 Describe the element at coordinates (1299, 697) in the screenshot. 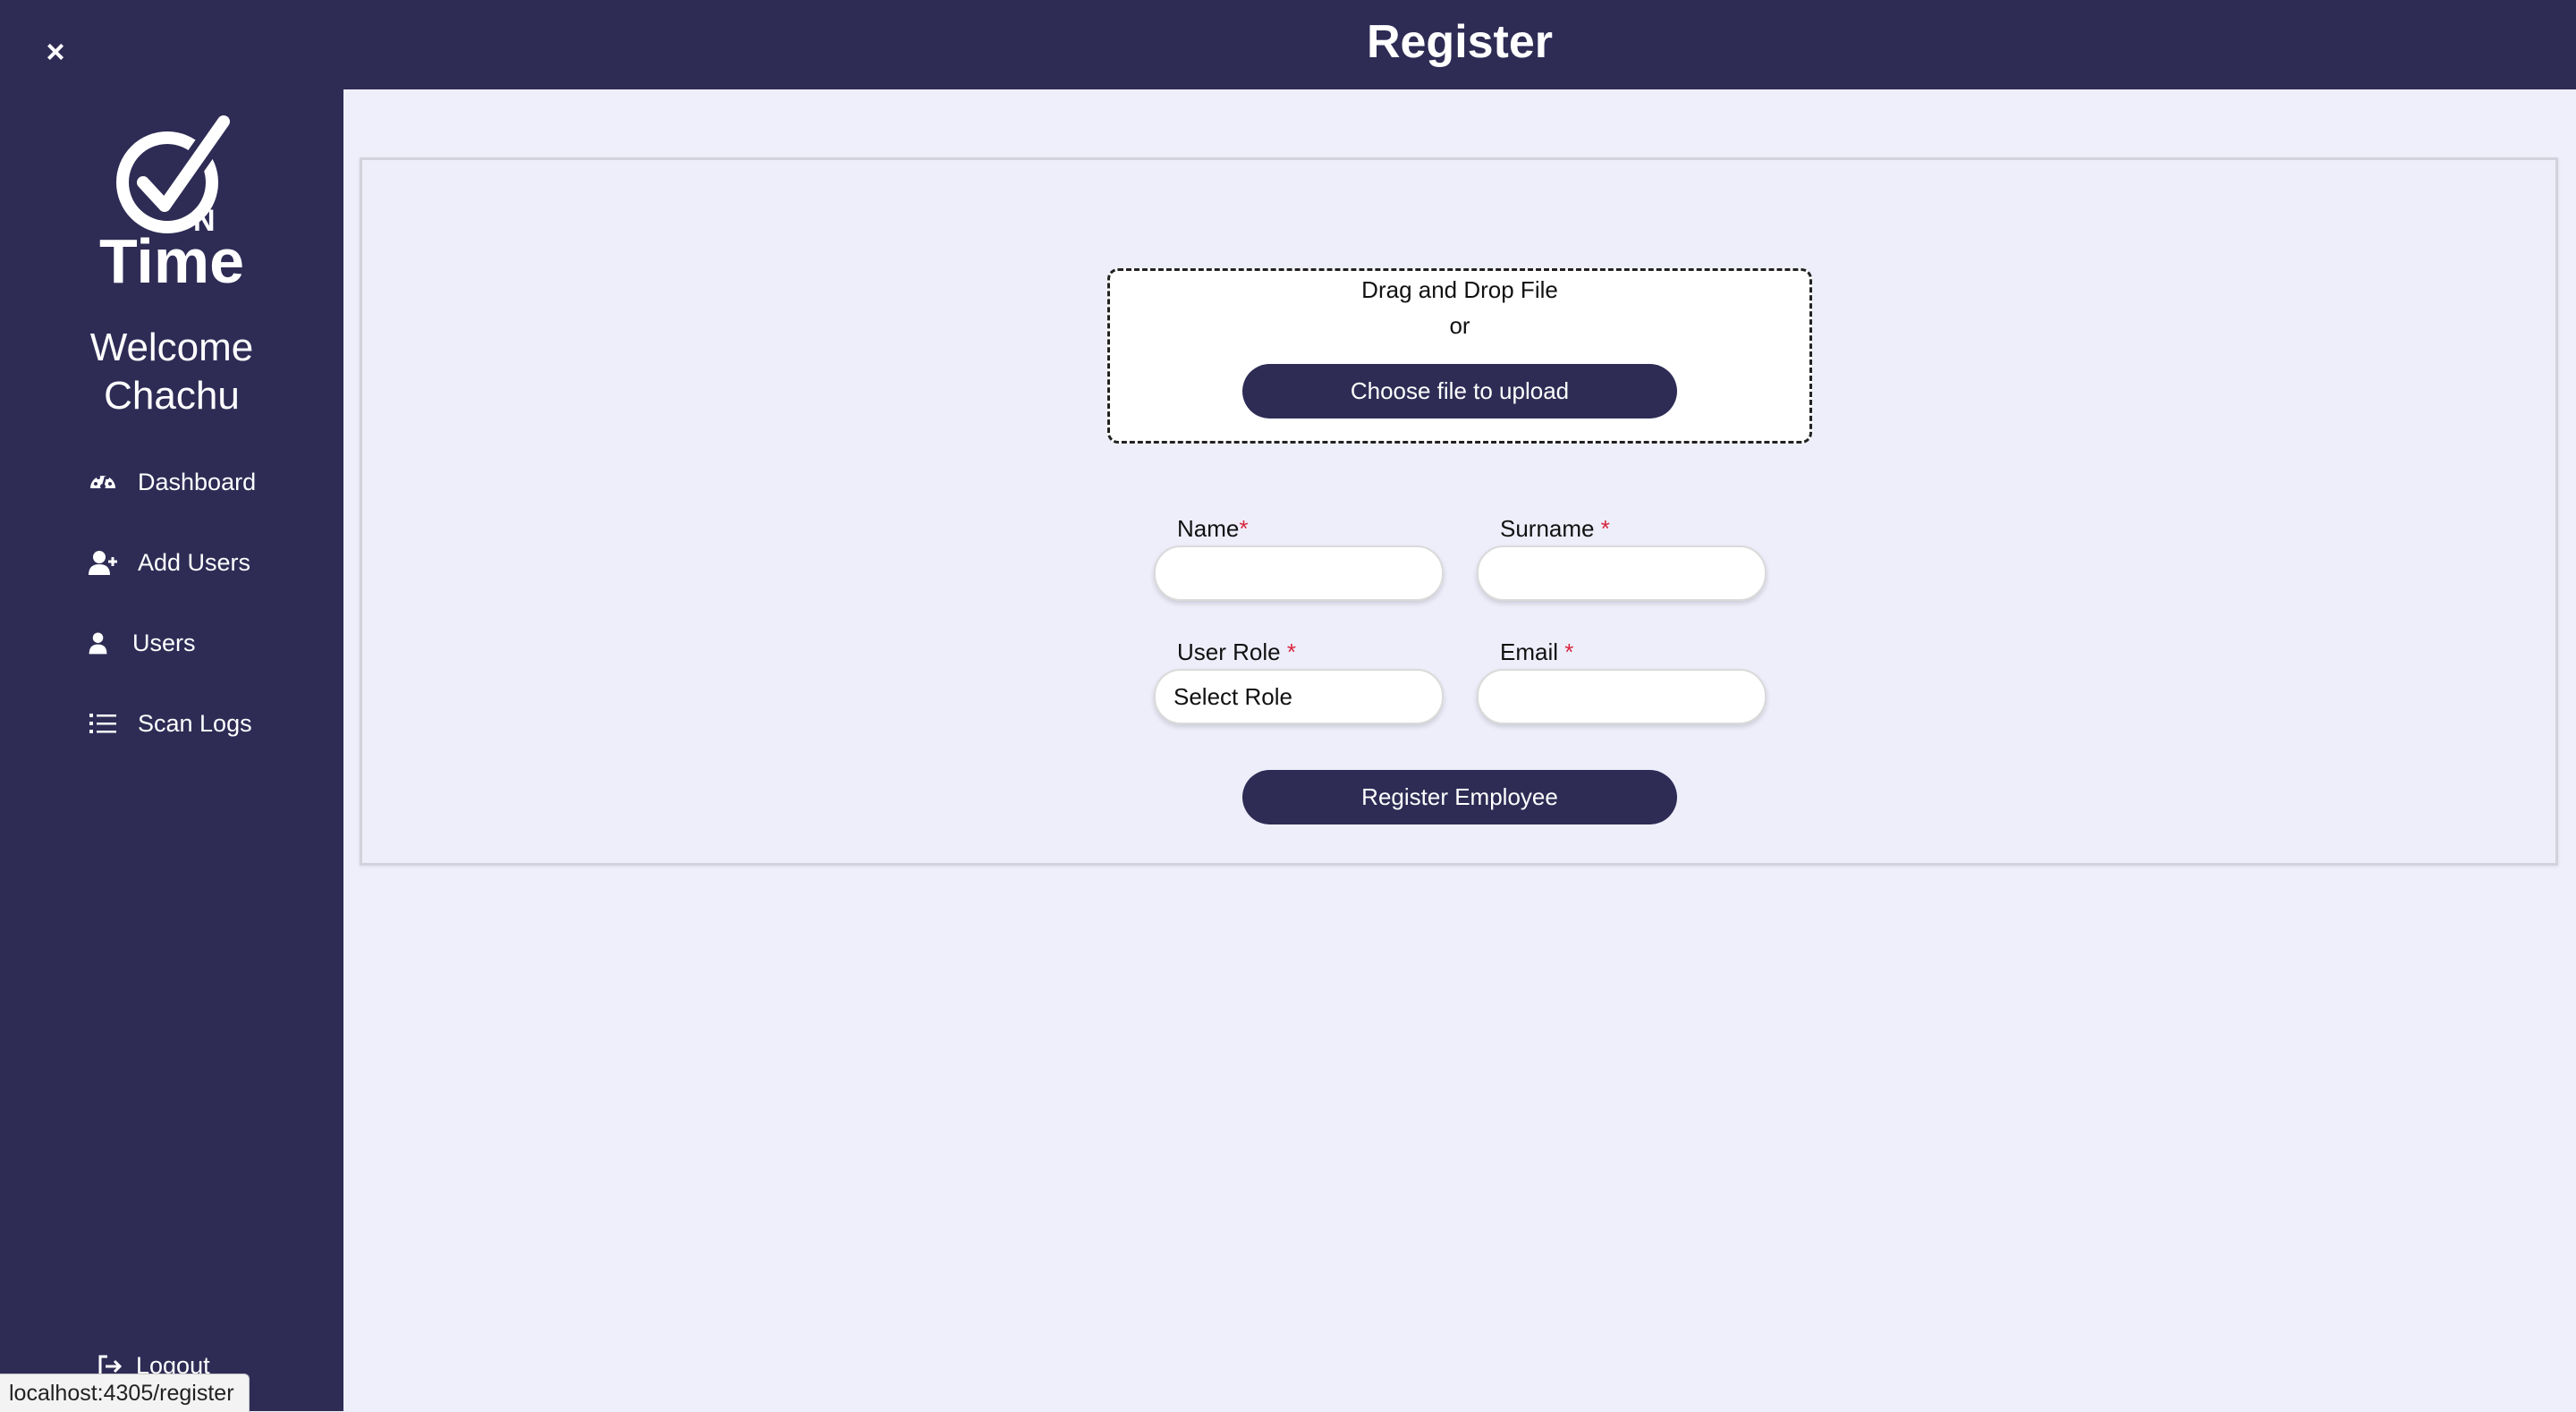

I see `user-role-select: Select Role` at that location.